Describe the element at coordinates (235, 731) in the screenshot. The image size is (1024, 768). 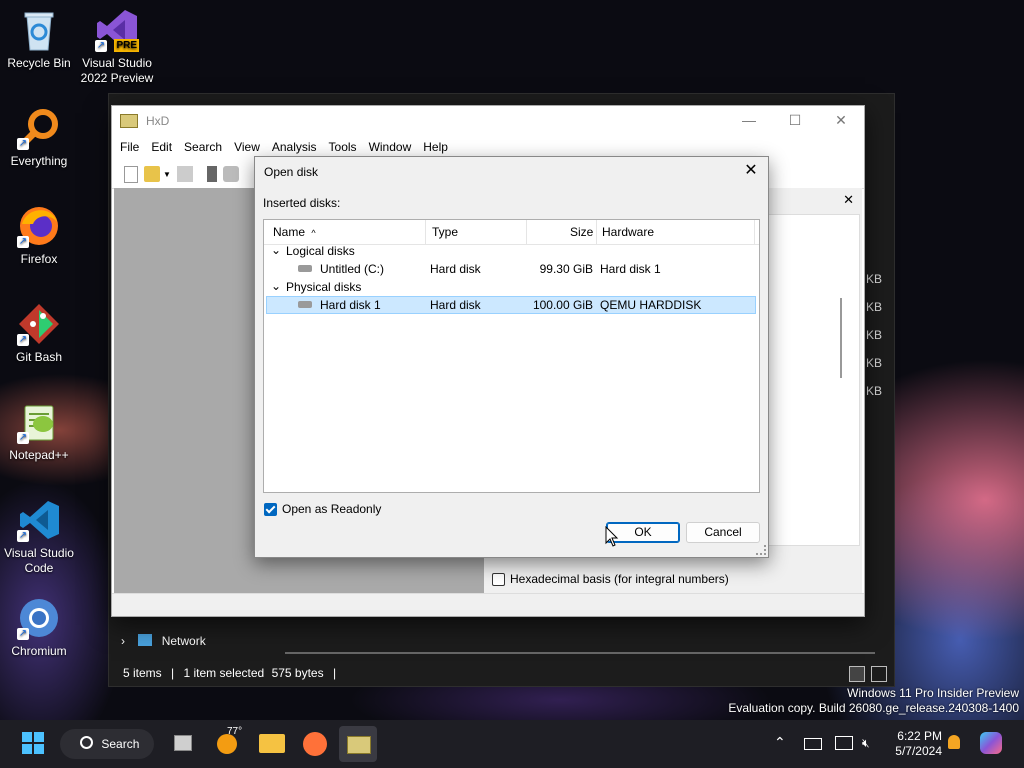
I see `weather-temp: 77°` at that location.